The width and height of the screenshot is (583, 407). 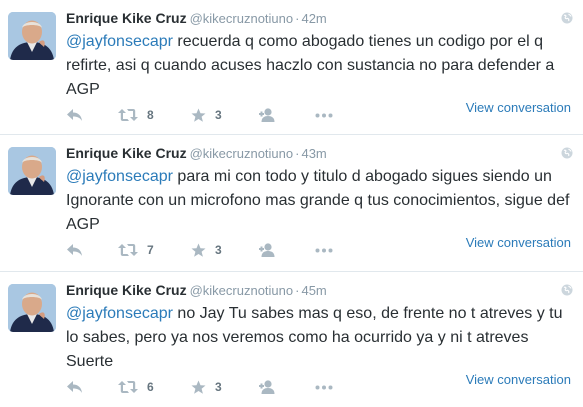 I want to click on retweet-button: 7, so click(x=136, y=250).